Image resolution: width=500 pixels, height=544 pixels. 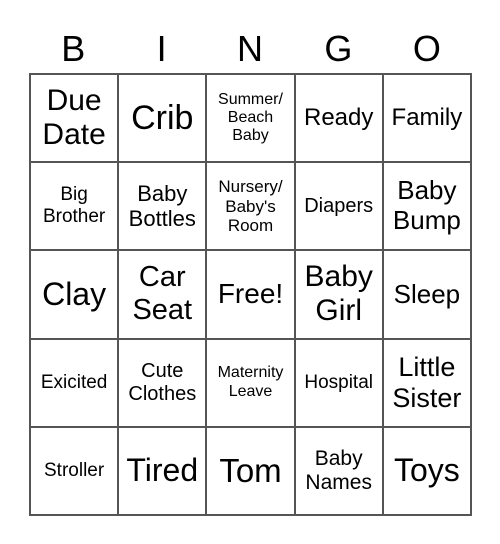 I want to click on bingo-cell: Stroller, so click(x=74, y=470).